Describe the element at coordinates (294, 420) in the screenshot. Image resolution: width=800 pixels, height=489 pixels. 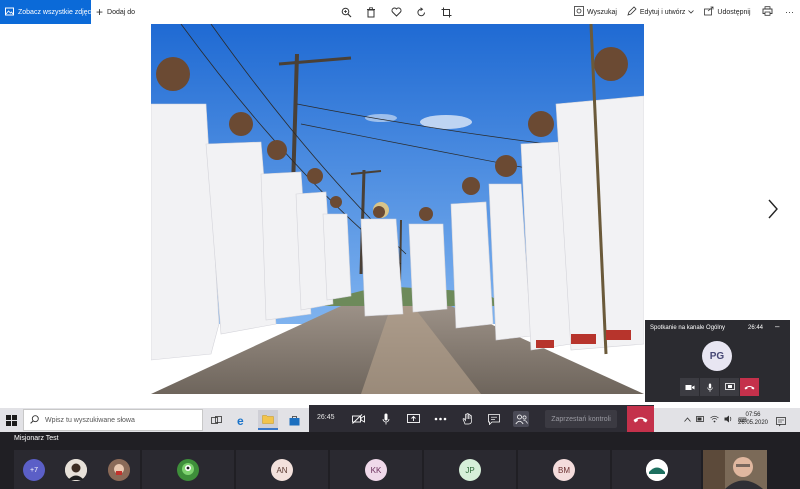
I see `store-icon` at that location.